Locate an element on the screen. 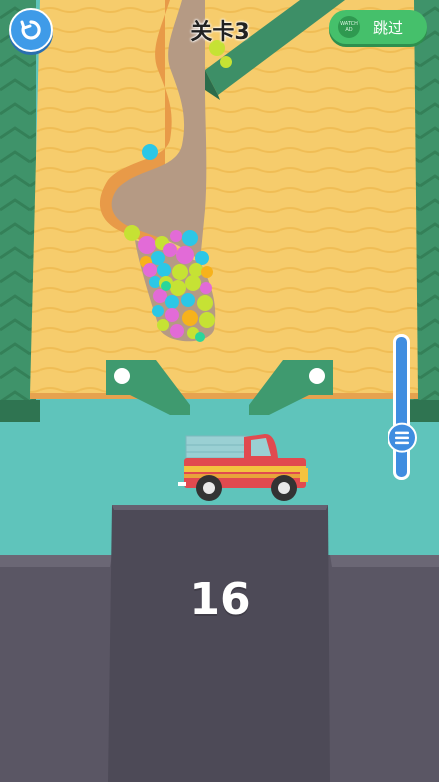 The width and height of the screenshot is (439, 782). left-wall is located at coordinates (18, 210).